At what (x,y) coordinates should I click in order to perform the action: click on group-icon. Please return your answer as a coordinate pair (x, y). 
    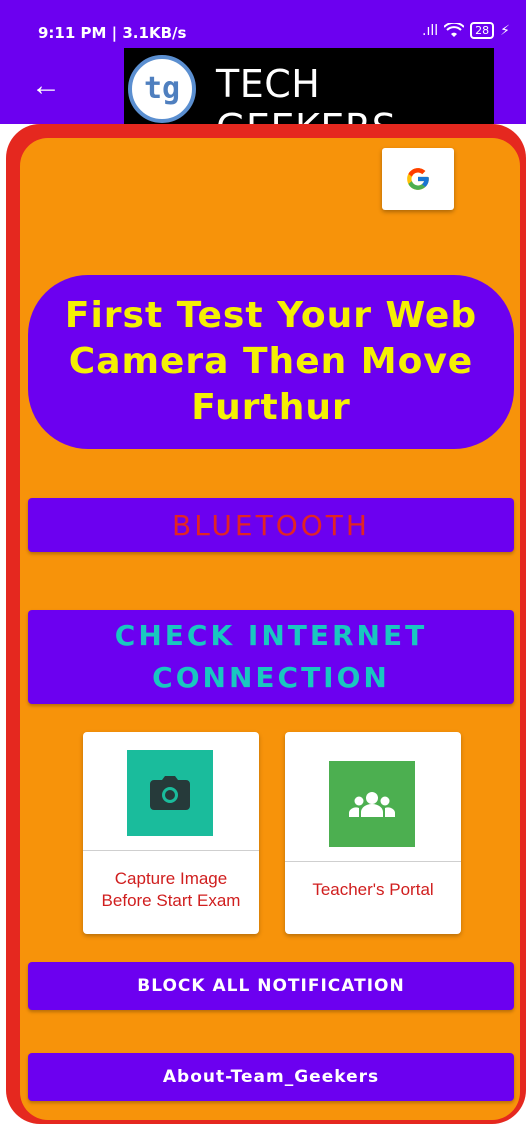
    Looking at the image, I should click on (372, 804).